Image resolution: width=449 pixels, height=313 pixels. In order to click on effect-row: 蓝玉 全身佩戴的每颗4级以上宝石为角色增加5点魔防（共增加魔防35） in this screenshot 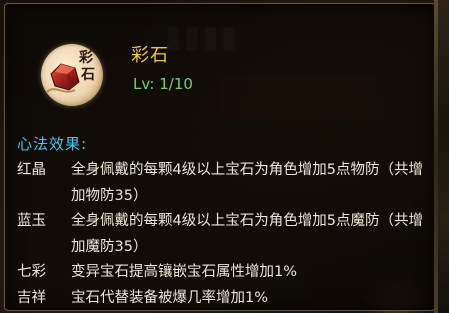, I will do `click(222, 234)`.